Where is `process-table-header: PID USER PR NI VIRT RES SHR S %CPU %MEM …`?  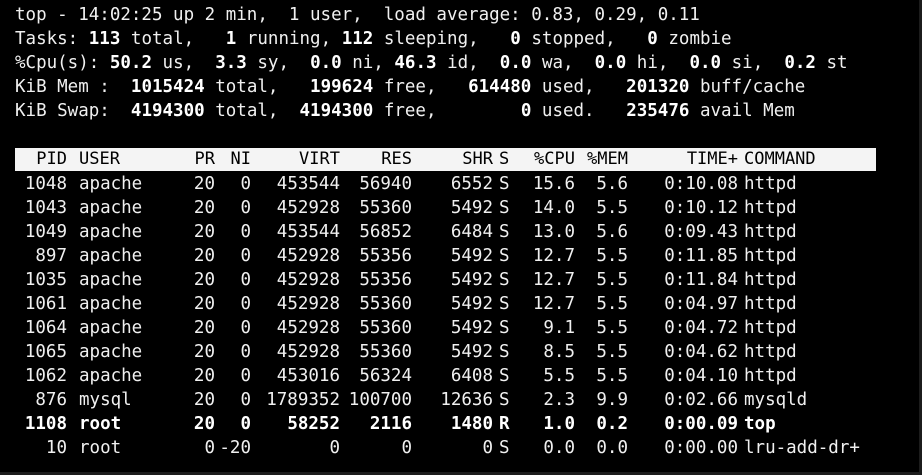
process-table-header: PID USER PR NI VIRT RES SHR S %CPU %MEM … is located at coordinates (445, 159).